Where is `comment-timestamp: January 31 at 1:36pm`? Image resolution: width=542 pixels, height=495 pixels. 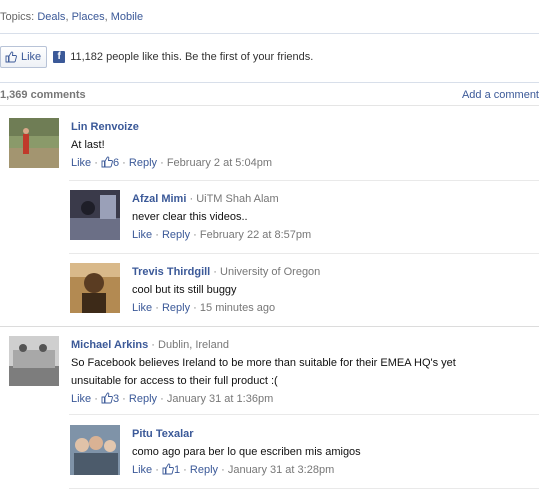
comment-timestamp: January 31 at 1:36pm is located at coordinates (220, 399).